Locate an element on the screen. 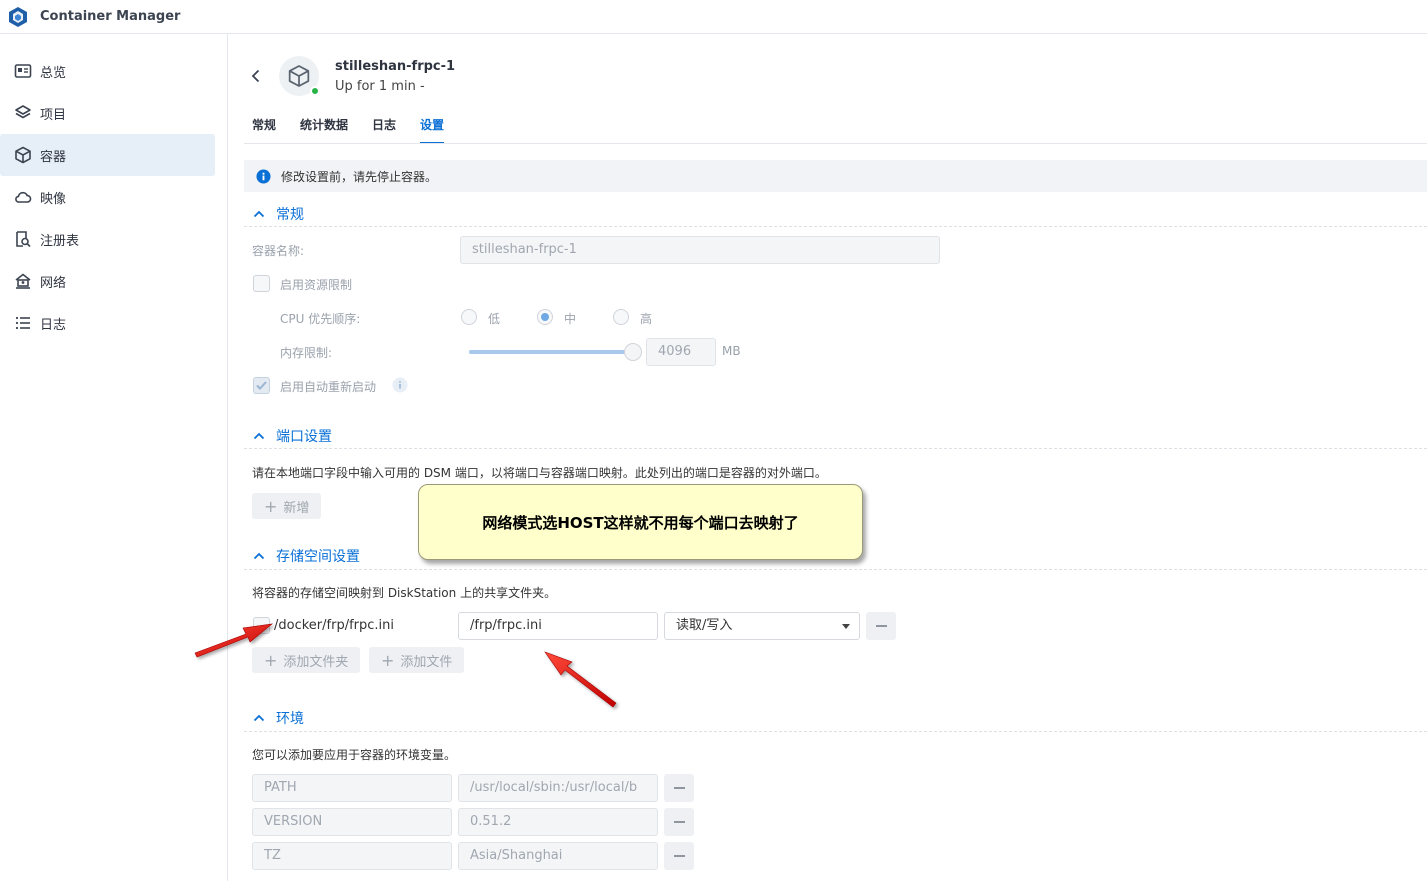 The width and height of the screenshot is (1427, 881). add-port-button: + 新增 is located at coordinates (287, 506).